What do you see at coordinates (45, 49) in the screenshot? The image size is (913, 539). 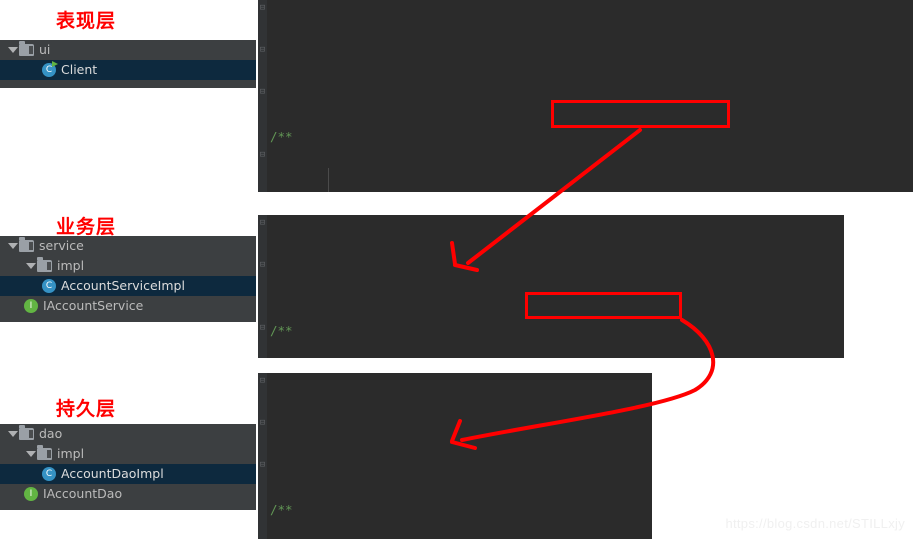 I see `tree-node-label: ui` at bounding box center [45, 49].